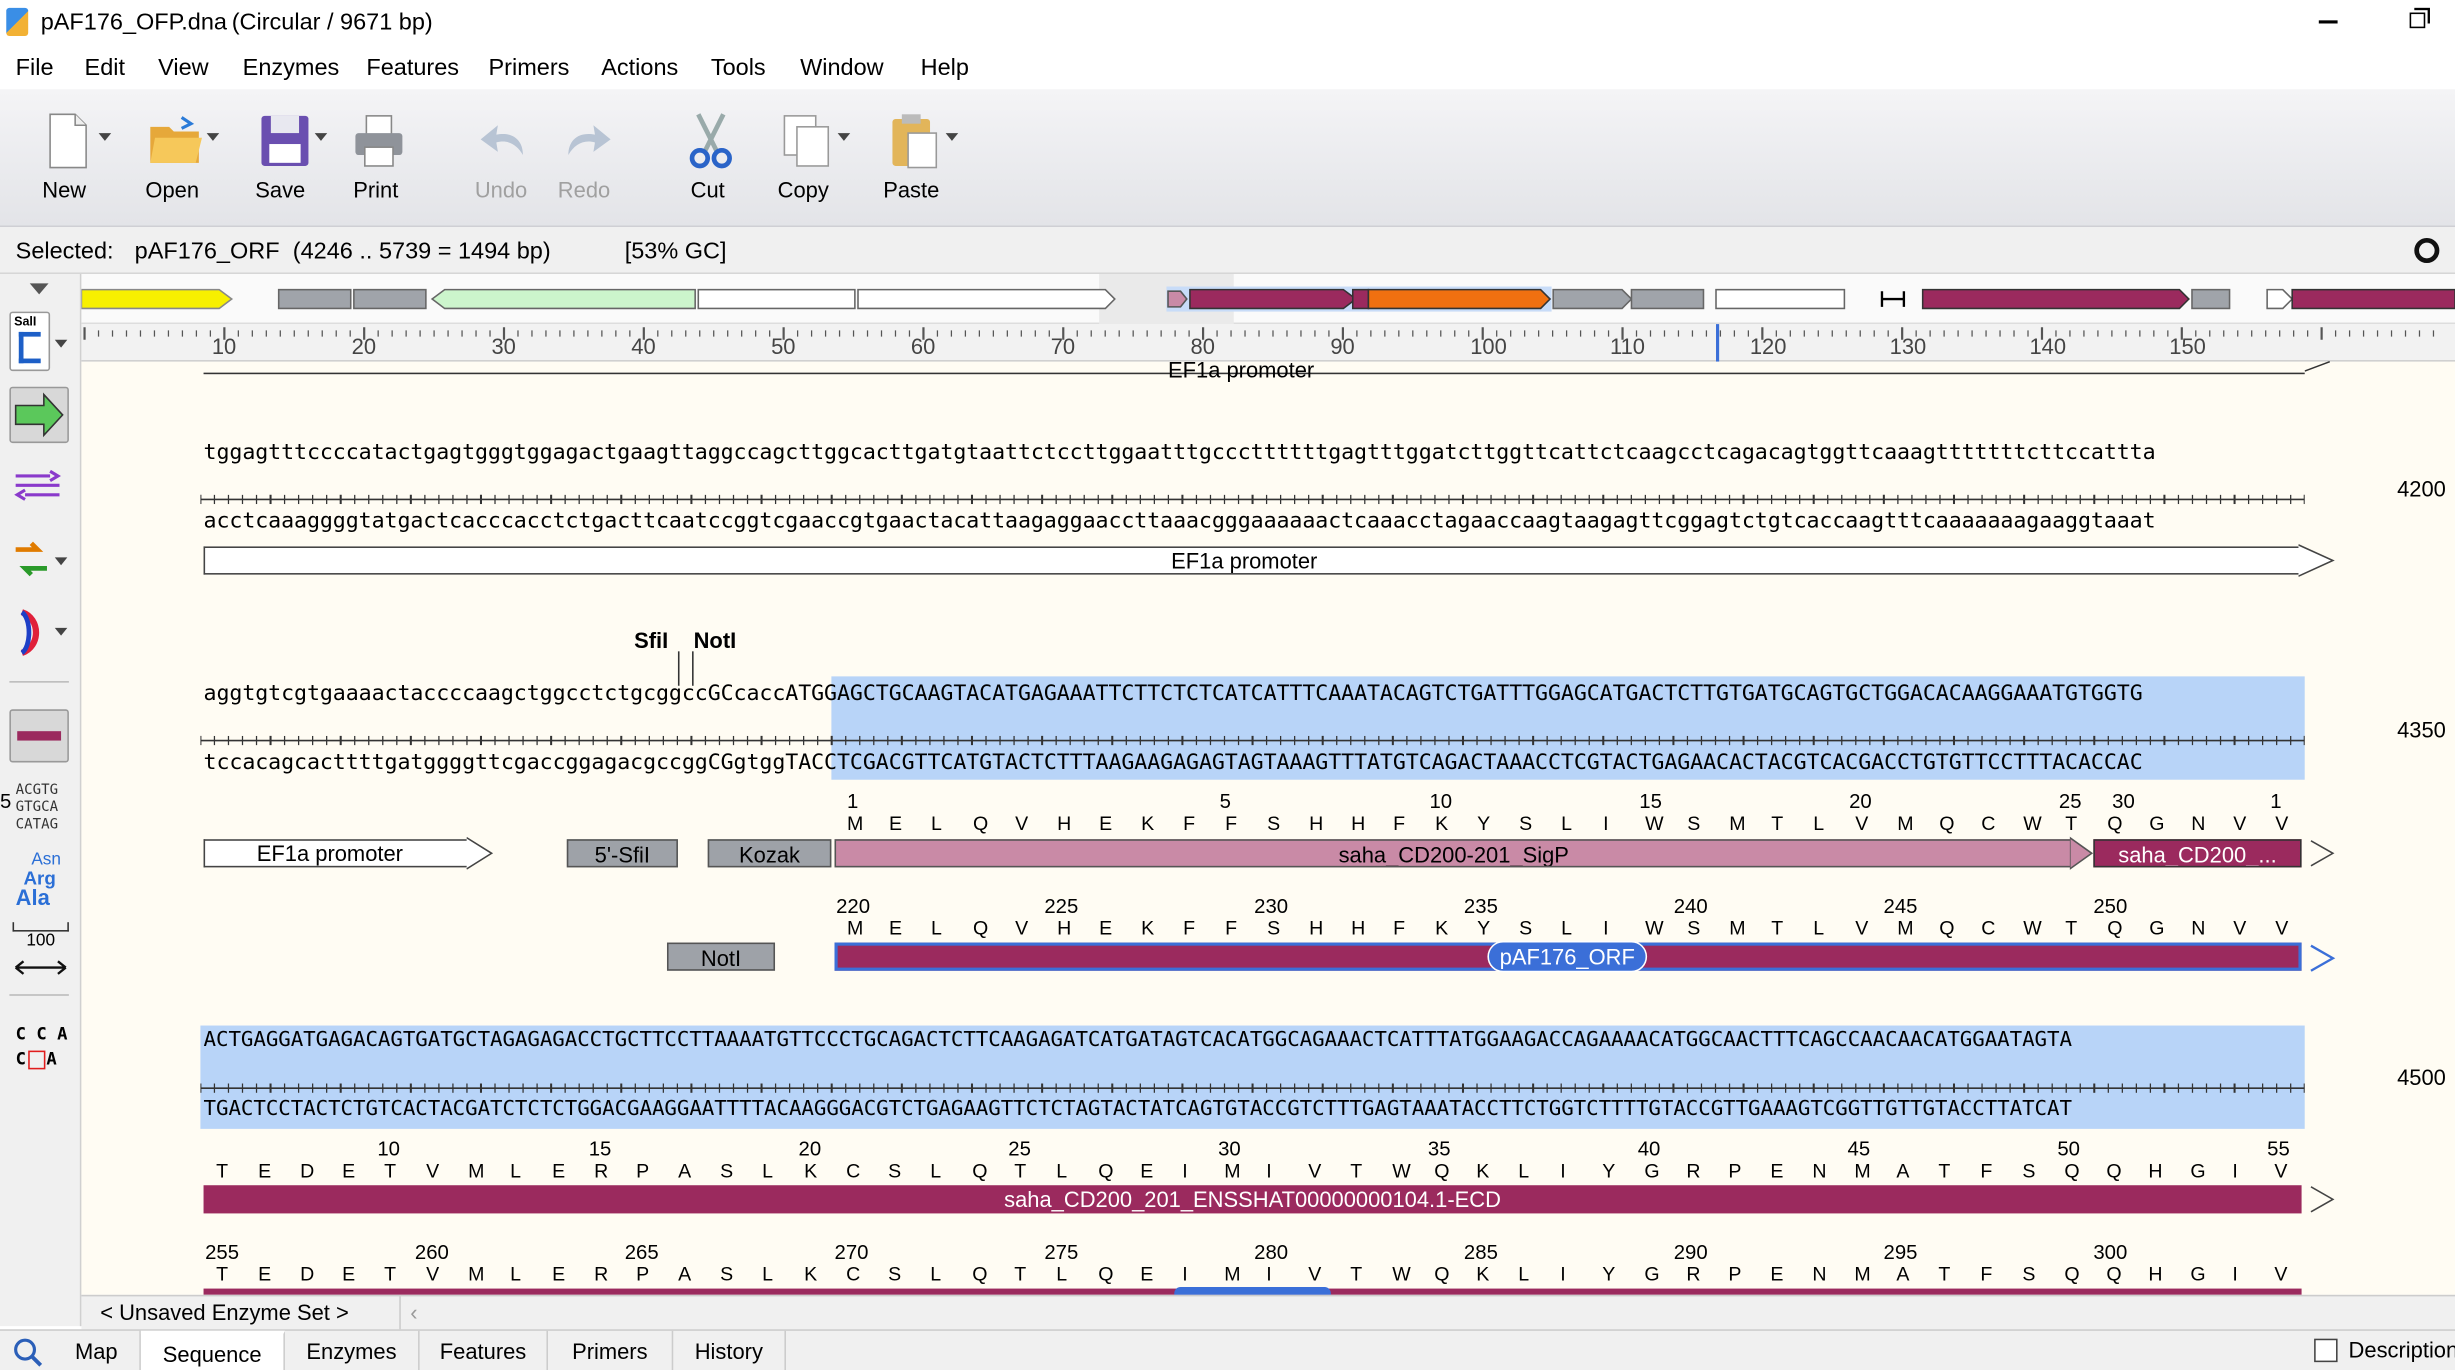  Describe the element at coordinates (501, 158) in the screenshot. I see `undo-button: Undo` at that location.